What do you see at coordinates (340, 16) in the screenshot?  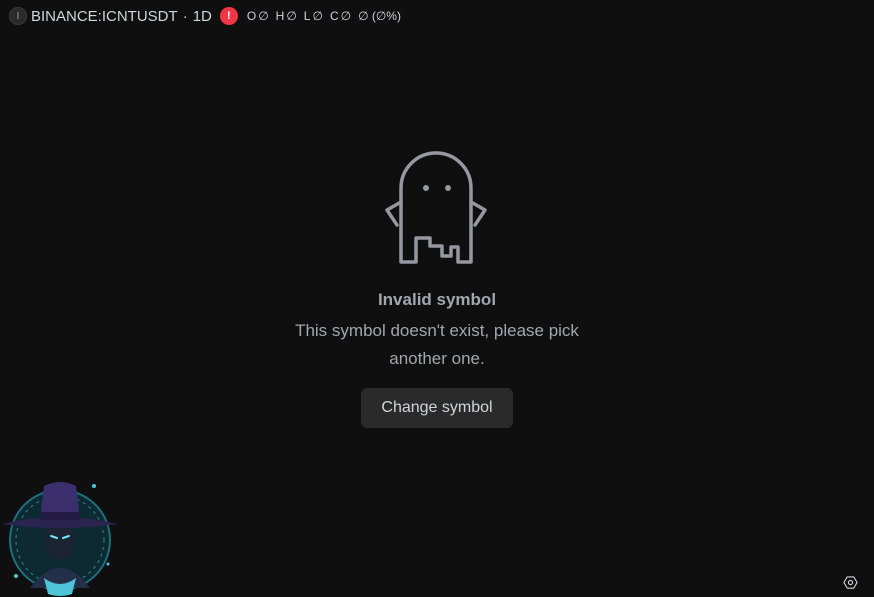 I see `ohlc-close: C ∅` at bounding box center [340, 16].